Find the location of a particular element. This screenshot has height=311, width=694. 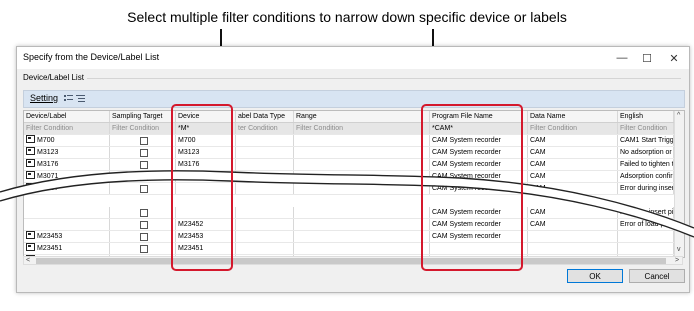

program-file-name-highlight is located at coordinates (472, 187).